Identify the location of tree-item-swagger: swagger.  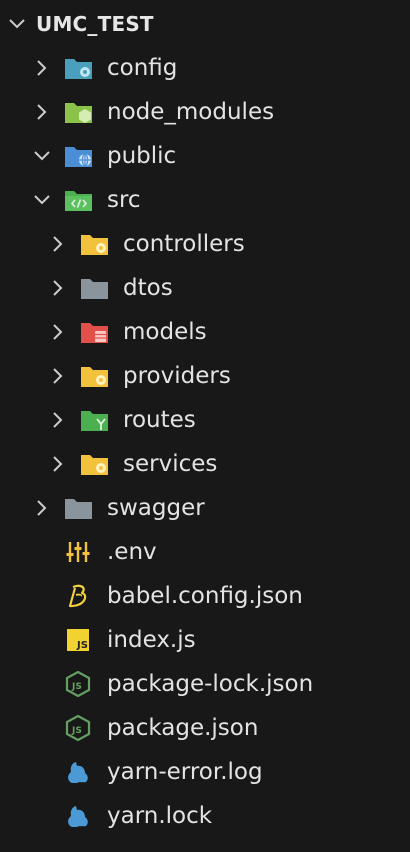
(205, 508).